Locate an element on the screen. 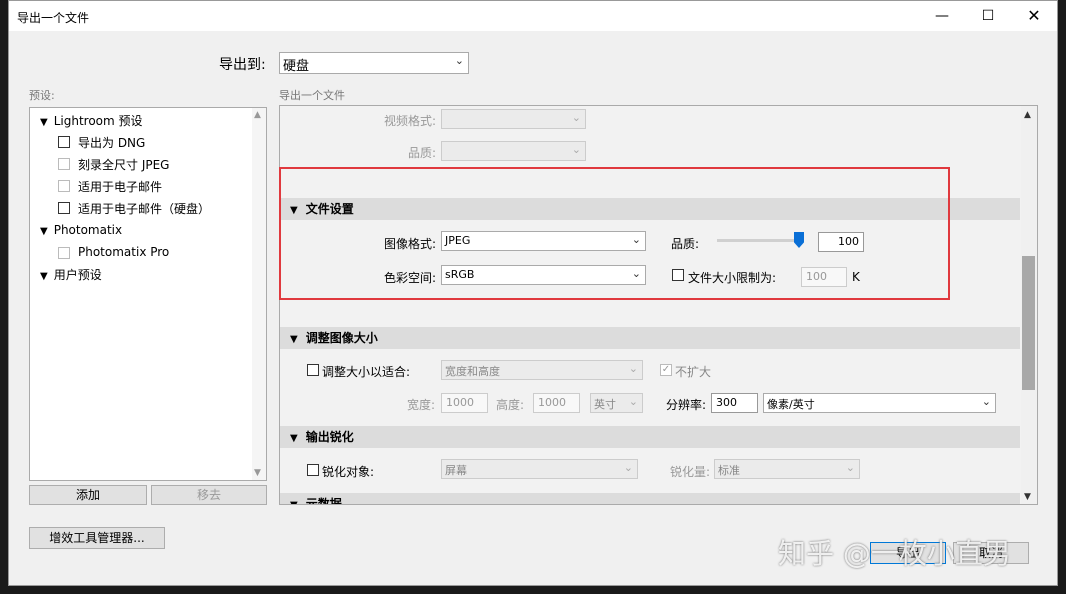 The height and width of the screenshot is (594, 1066). preset-item: 导出为 DNG is located at coordinates (111, 142).